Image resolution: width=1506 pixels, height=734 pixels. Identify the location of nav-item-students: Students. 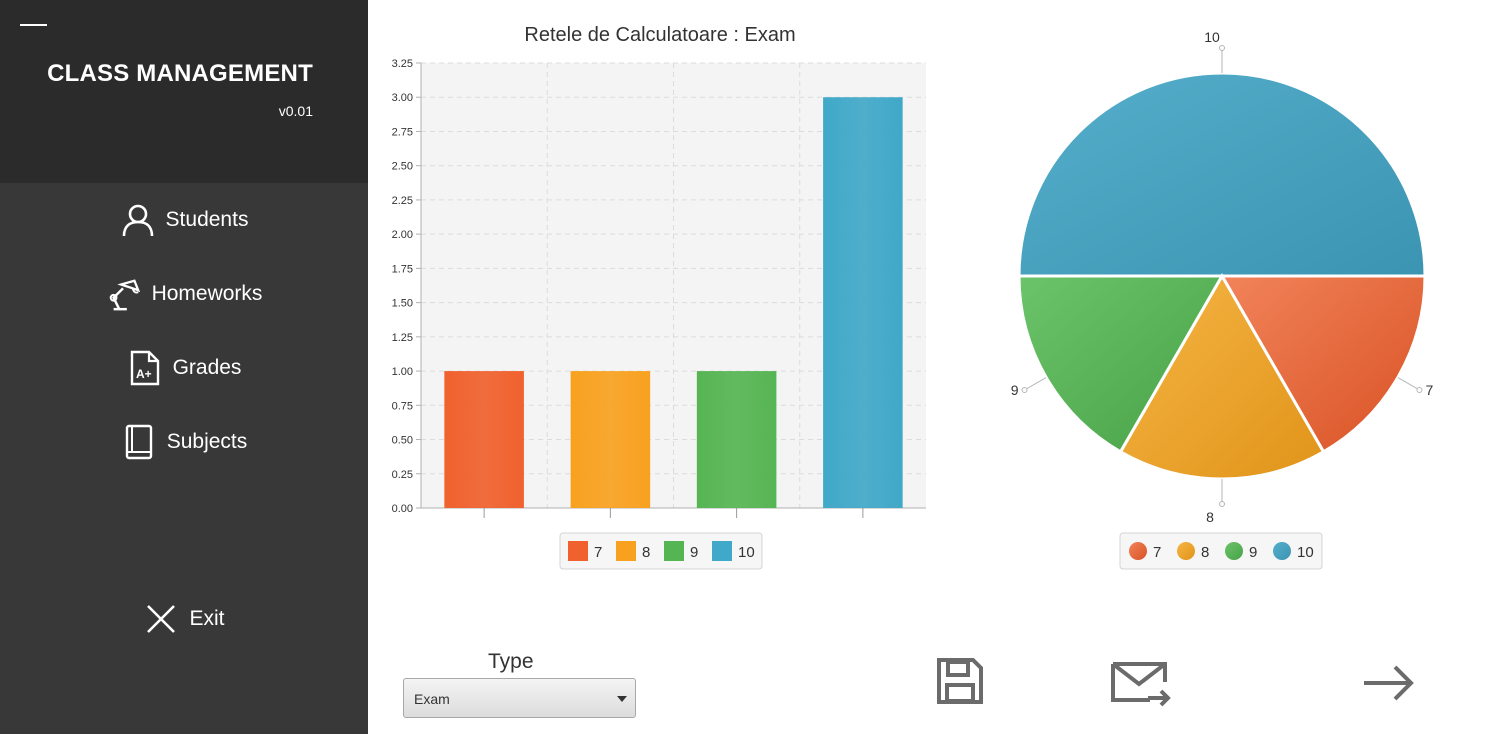
(184, 220).